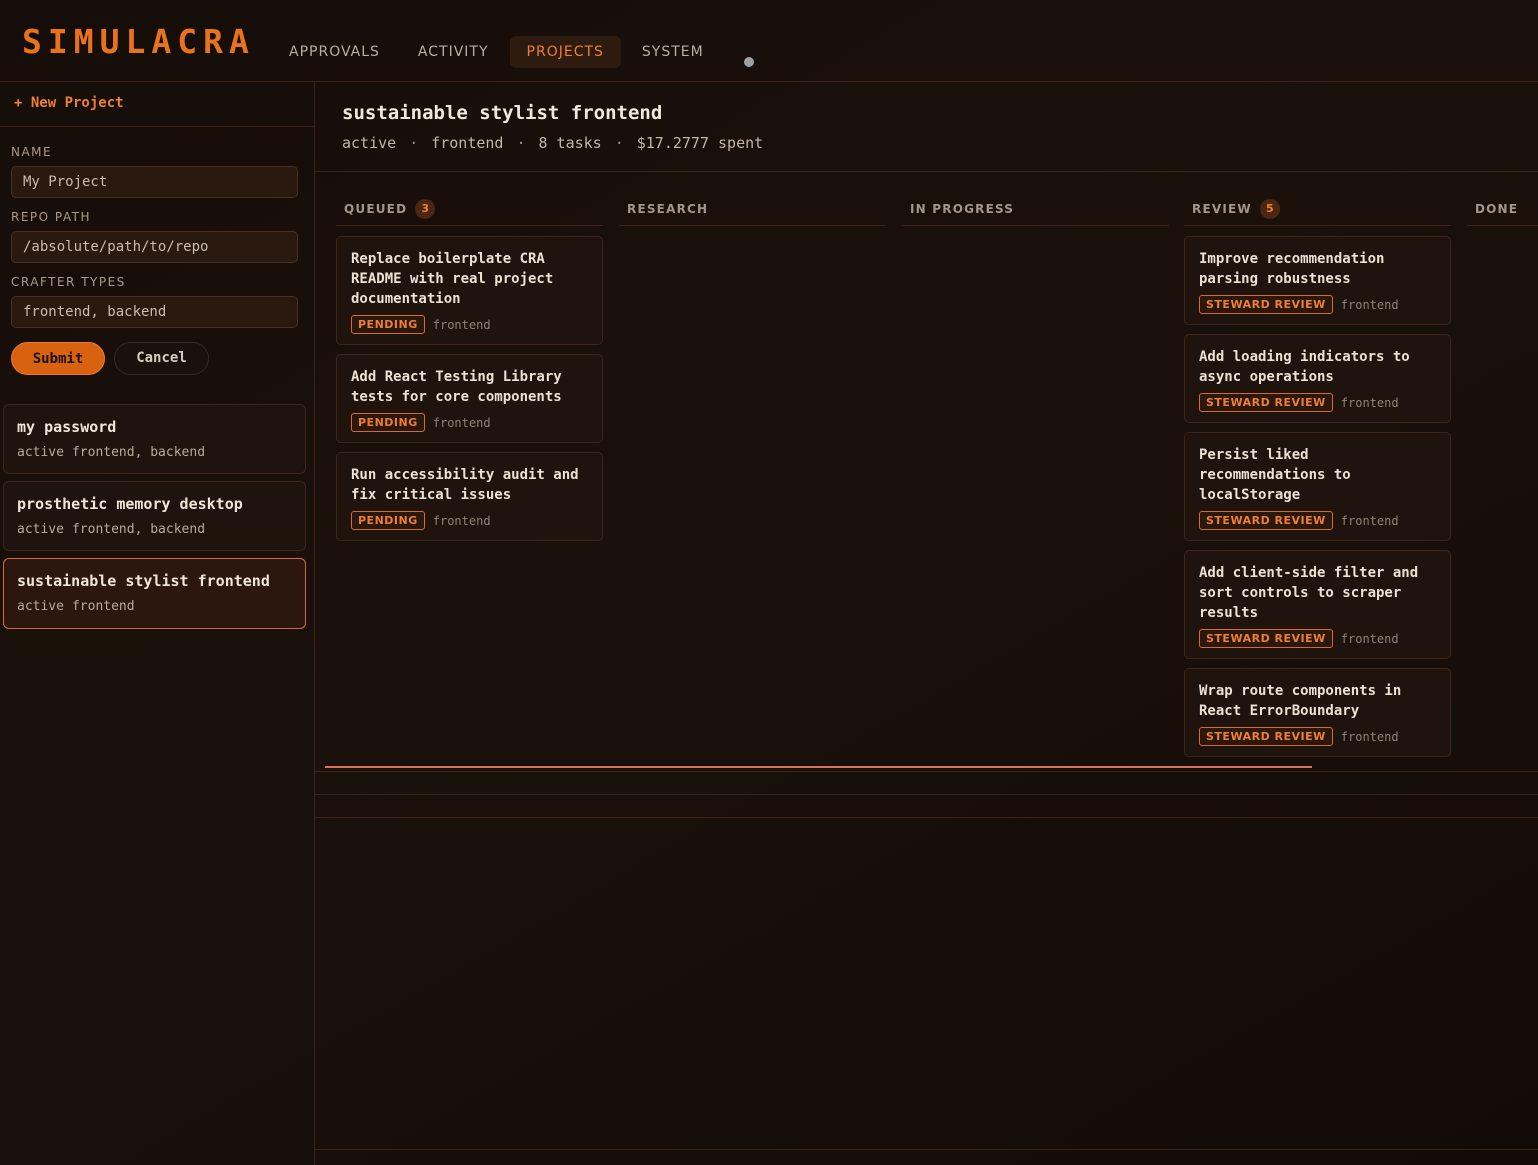  What do you see at coordinates (1222, 208) in the screenshot?
I see `column-label: REVIEW` at bounding box center [1222, 208].